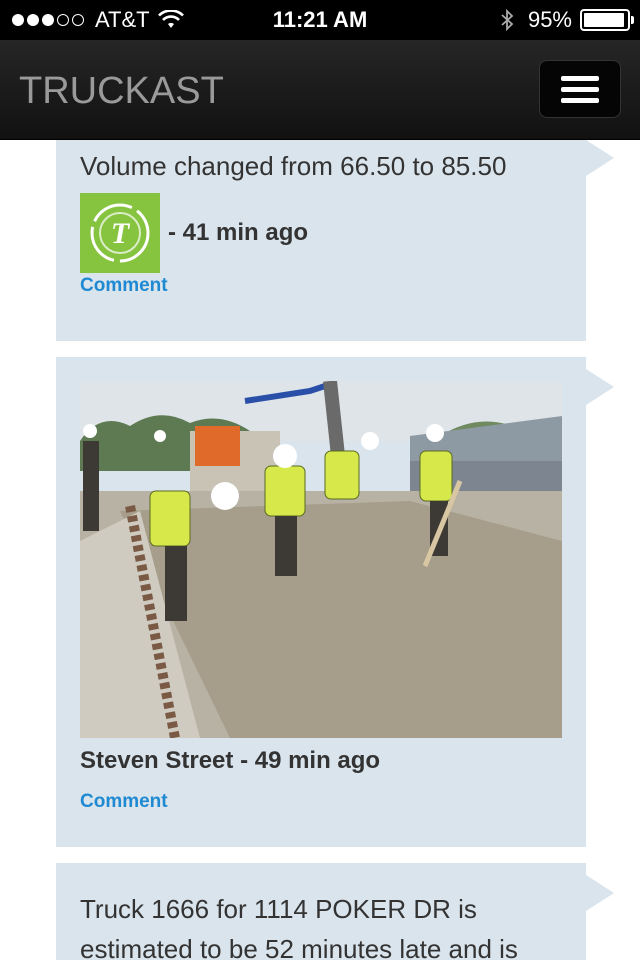 The width and height of the screenshot is (640, 960). What do you see at coordinates (580, 78) in the screenshot?
I see `hamburger-menu-icon` at bounding box center [580, 78].